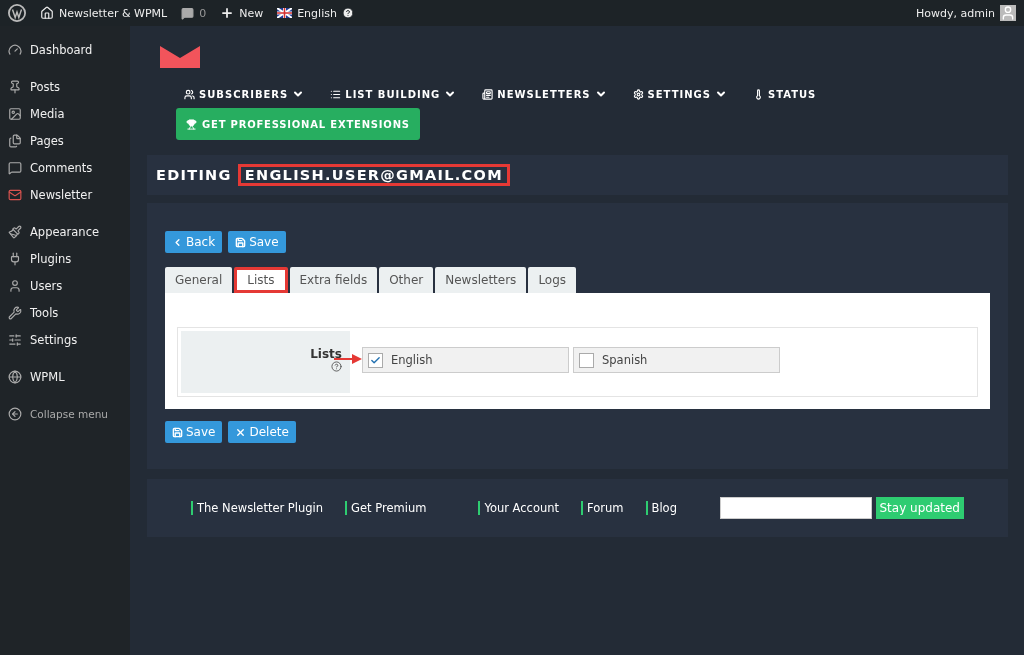 This screenshot has height=655, width=1024. Describe the element at coordinates (406, 280) in the screenshot. I see `tab: Other` at that location.